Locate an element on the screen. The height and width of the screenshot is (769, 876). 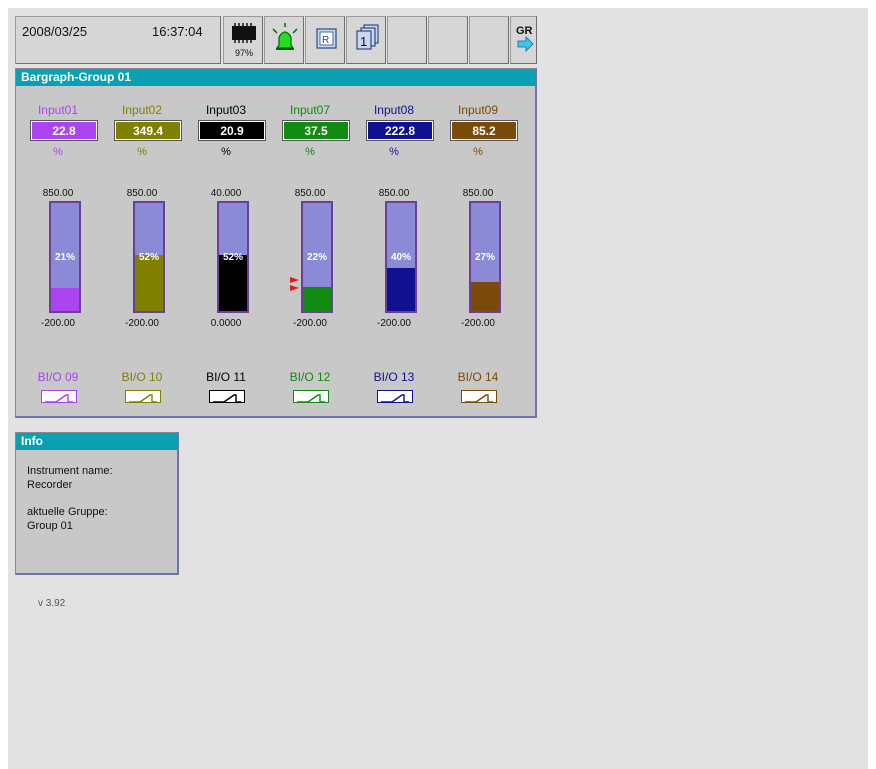
bargraph: 40% is located at coordinates (401, 257).